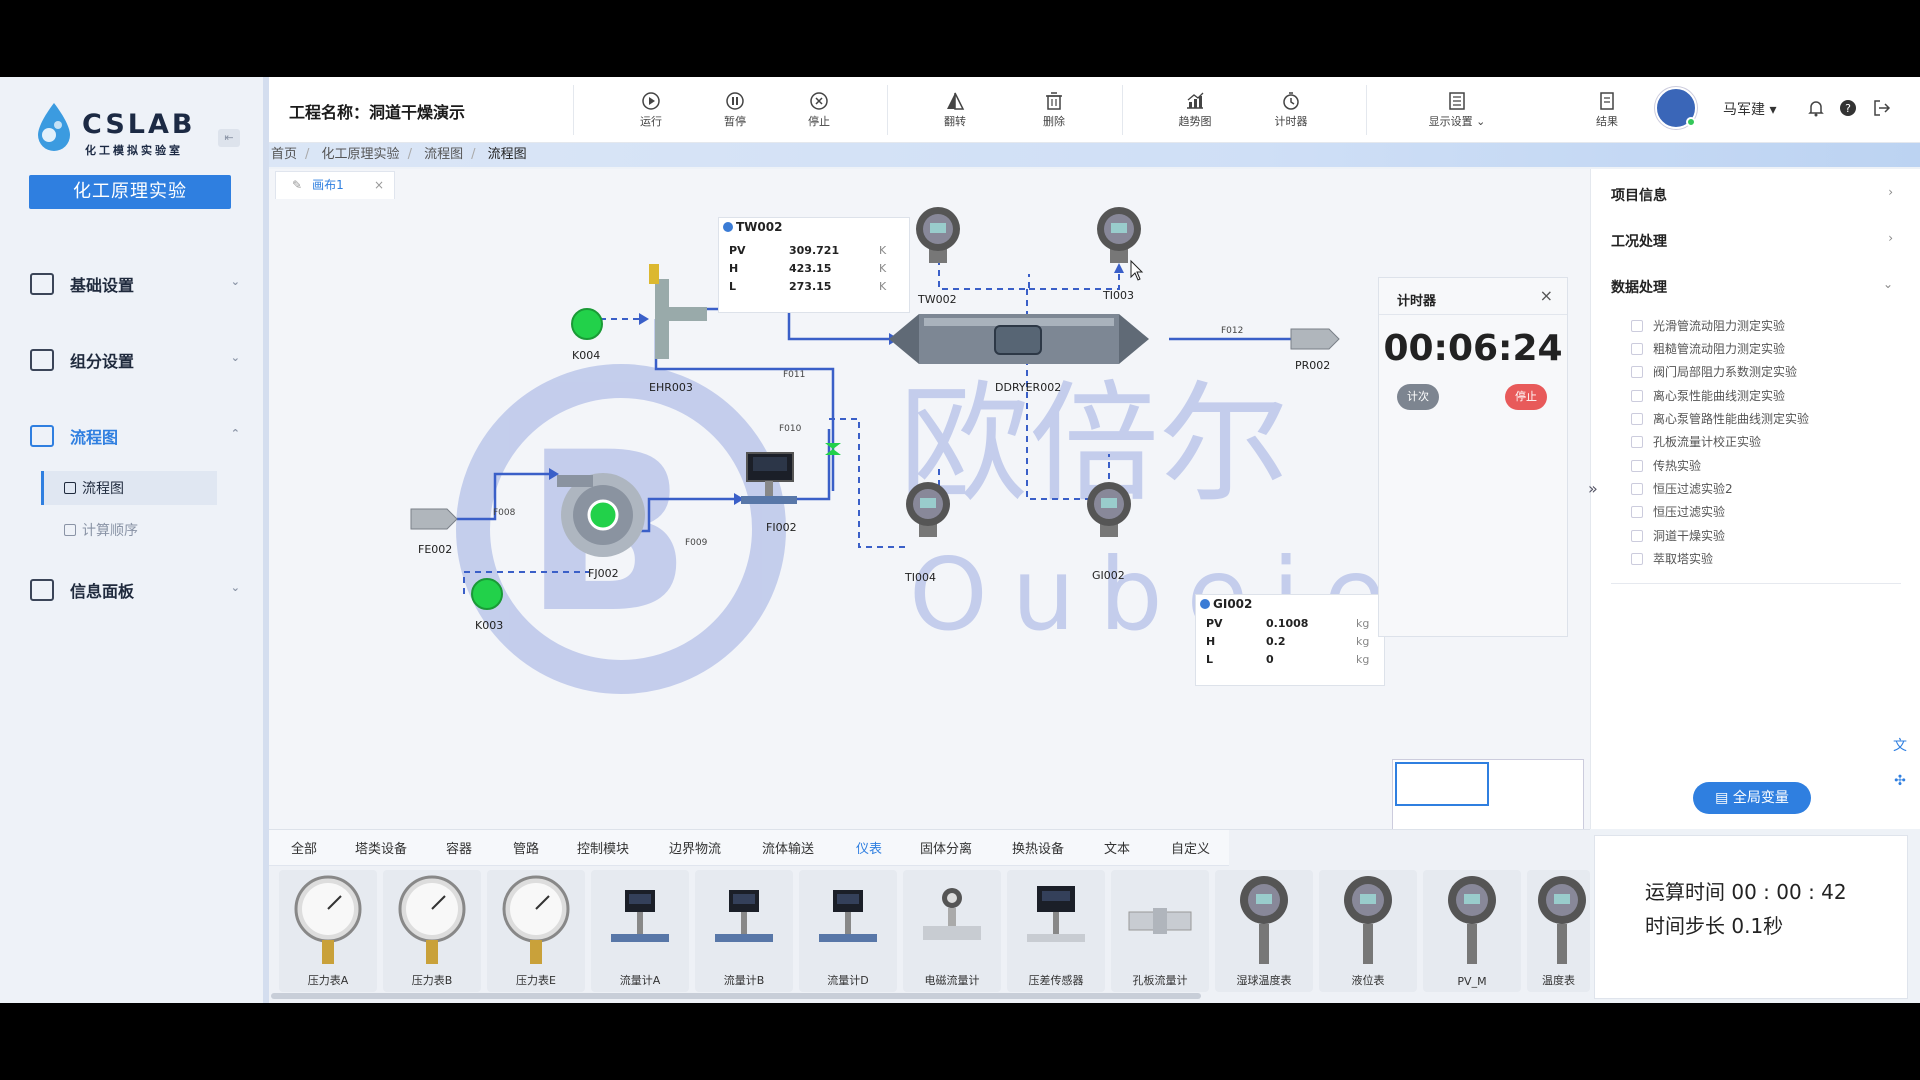 The width and height of the screenshot is (1920, 1080). Describe the element at coordinates (1900, 747) in the screenshot. I see `translate-icon: 文` at that location.